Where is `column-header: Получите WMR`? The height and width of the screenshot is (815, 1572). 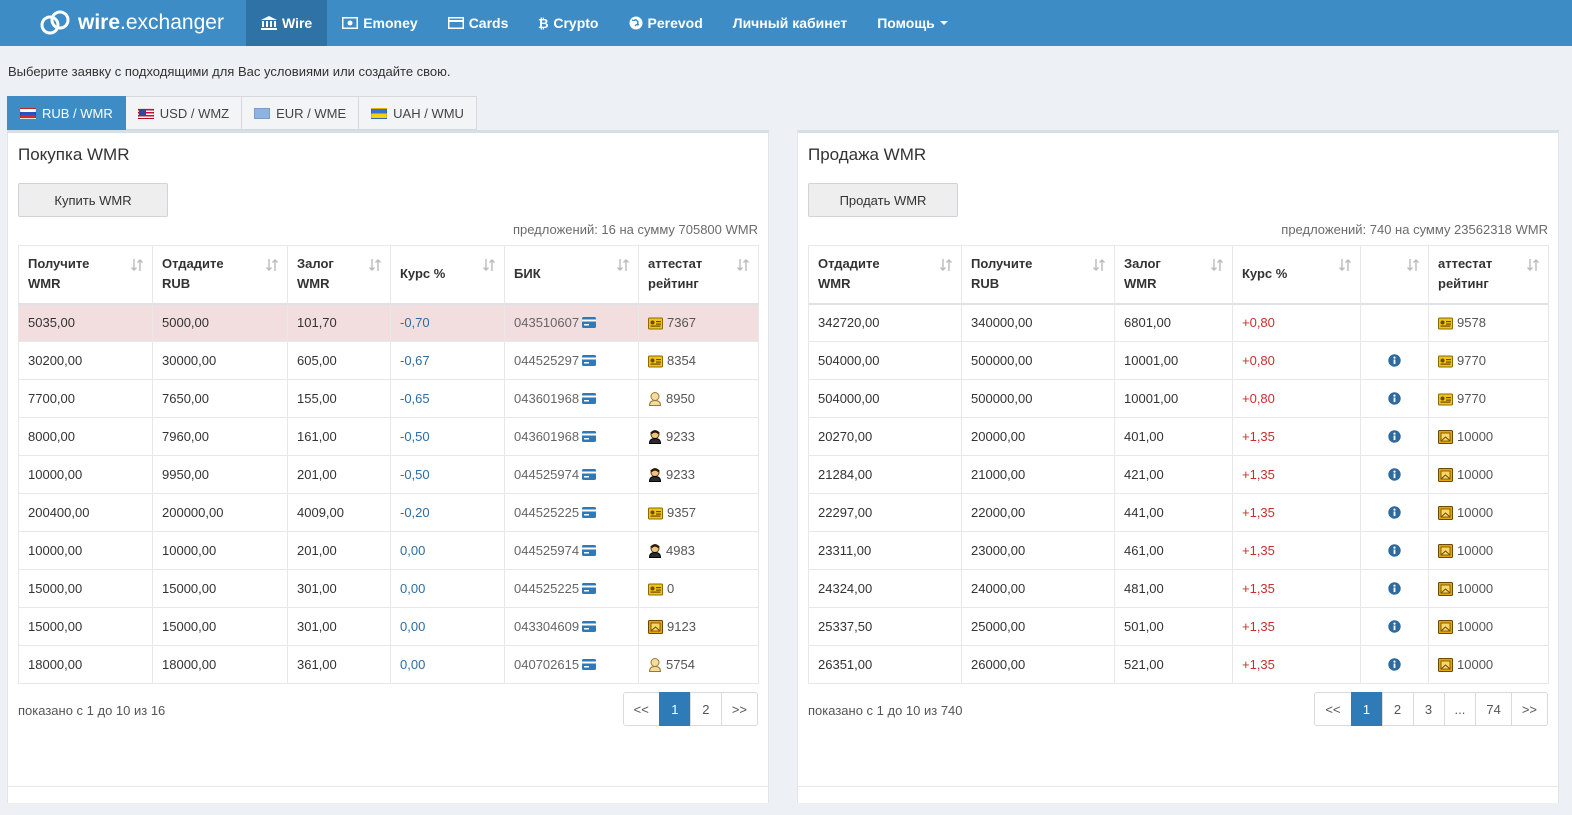 column-header: Получите WMR is located at coordinates (85, 275).